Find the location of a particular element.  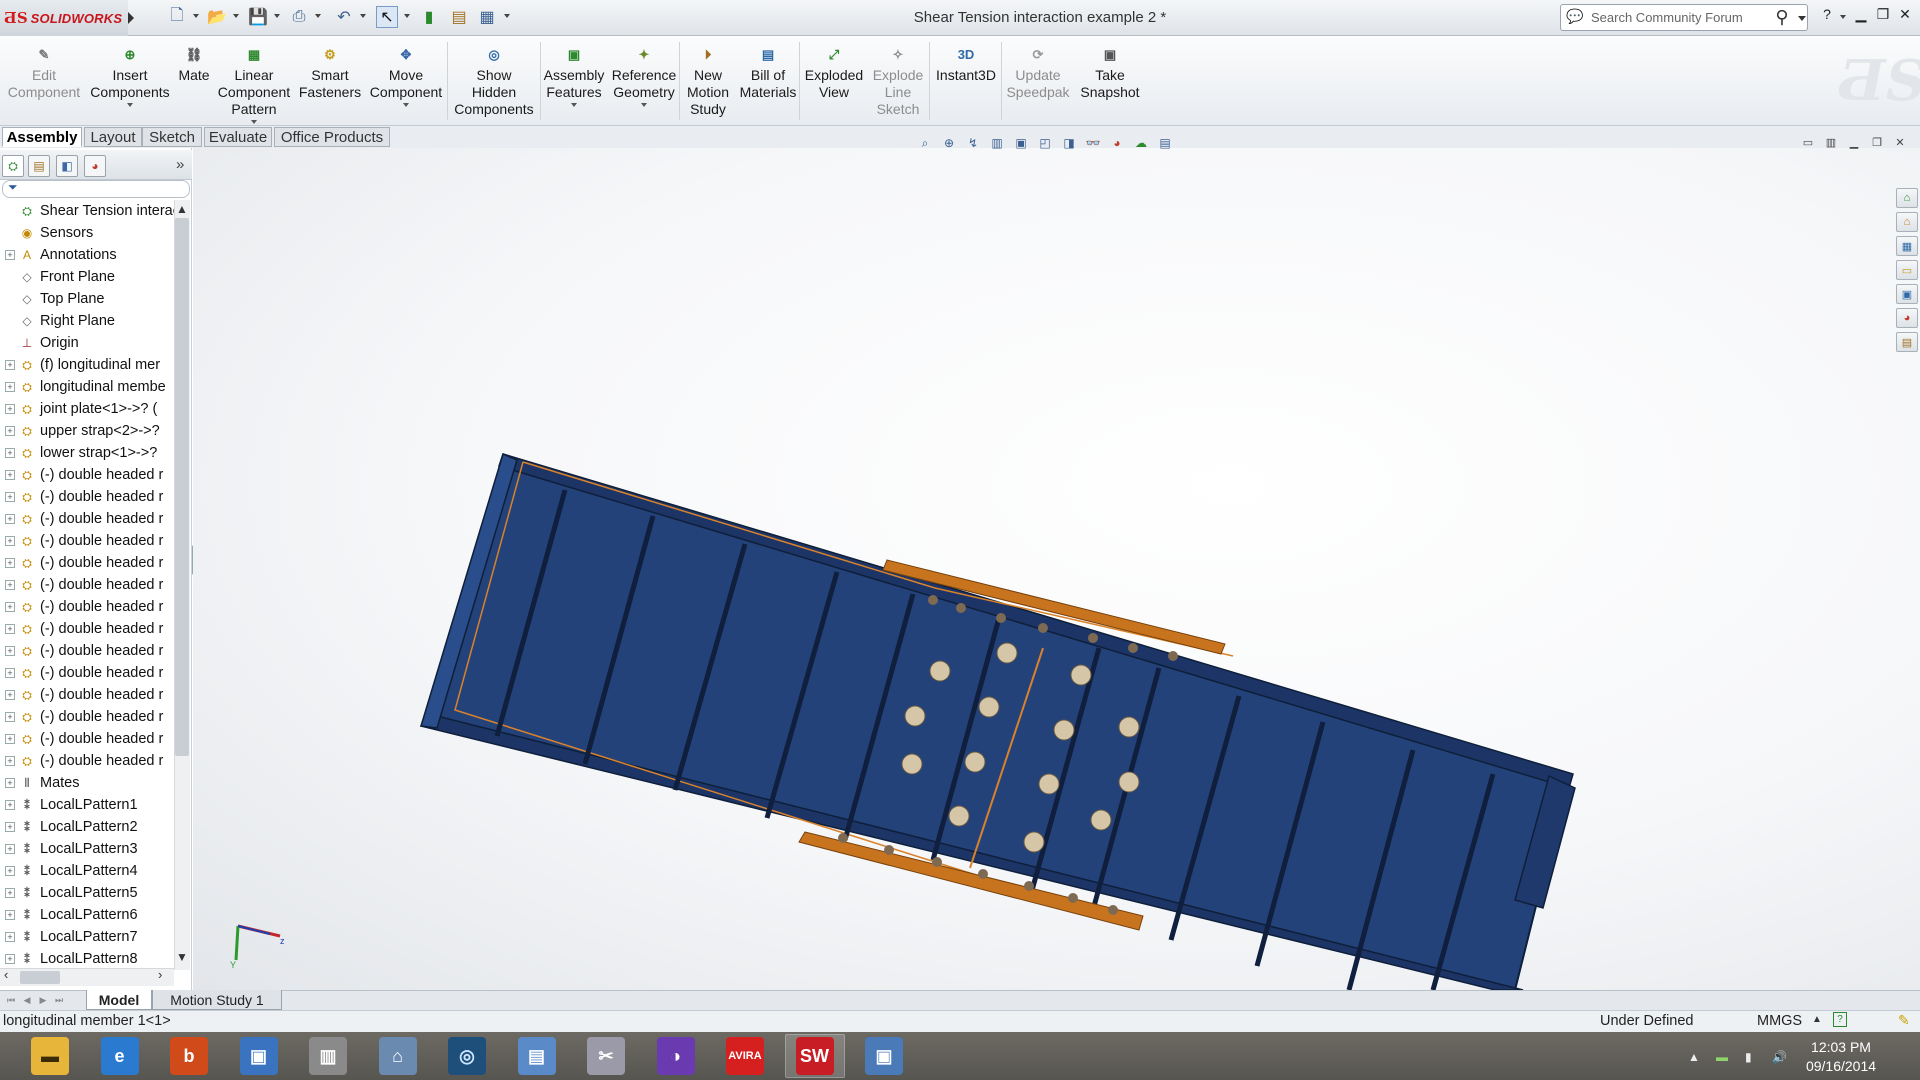

tree-node: ◇ Front Plane is located at coordinates (87, 277).